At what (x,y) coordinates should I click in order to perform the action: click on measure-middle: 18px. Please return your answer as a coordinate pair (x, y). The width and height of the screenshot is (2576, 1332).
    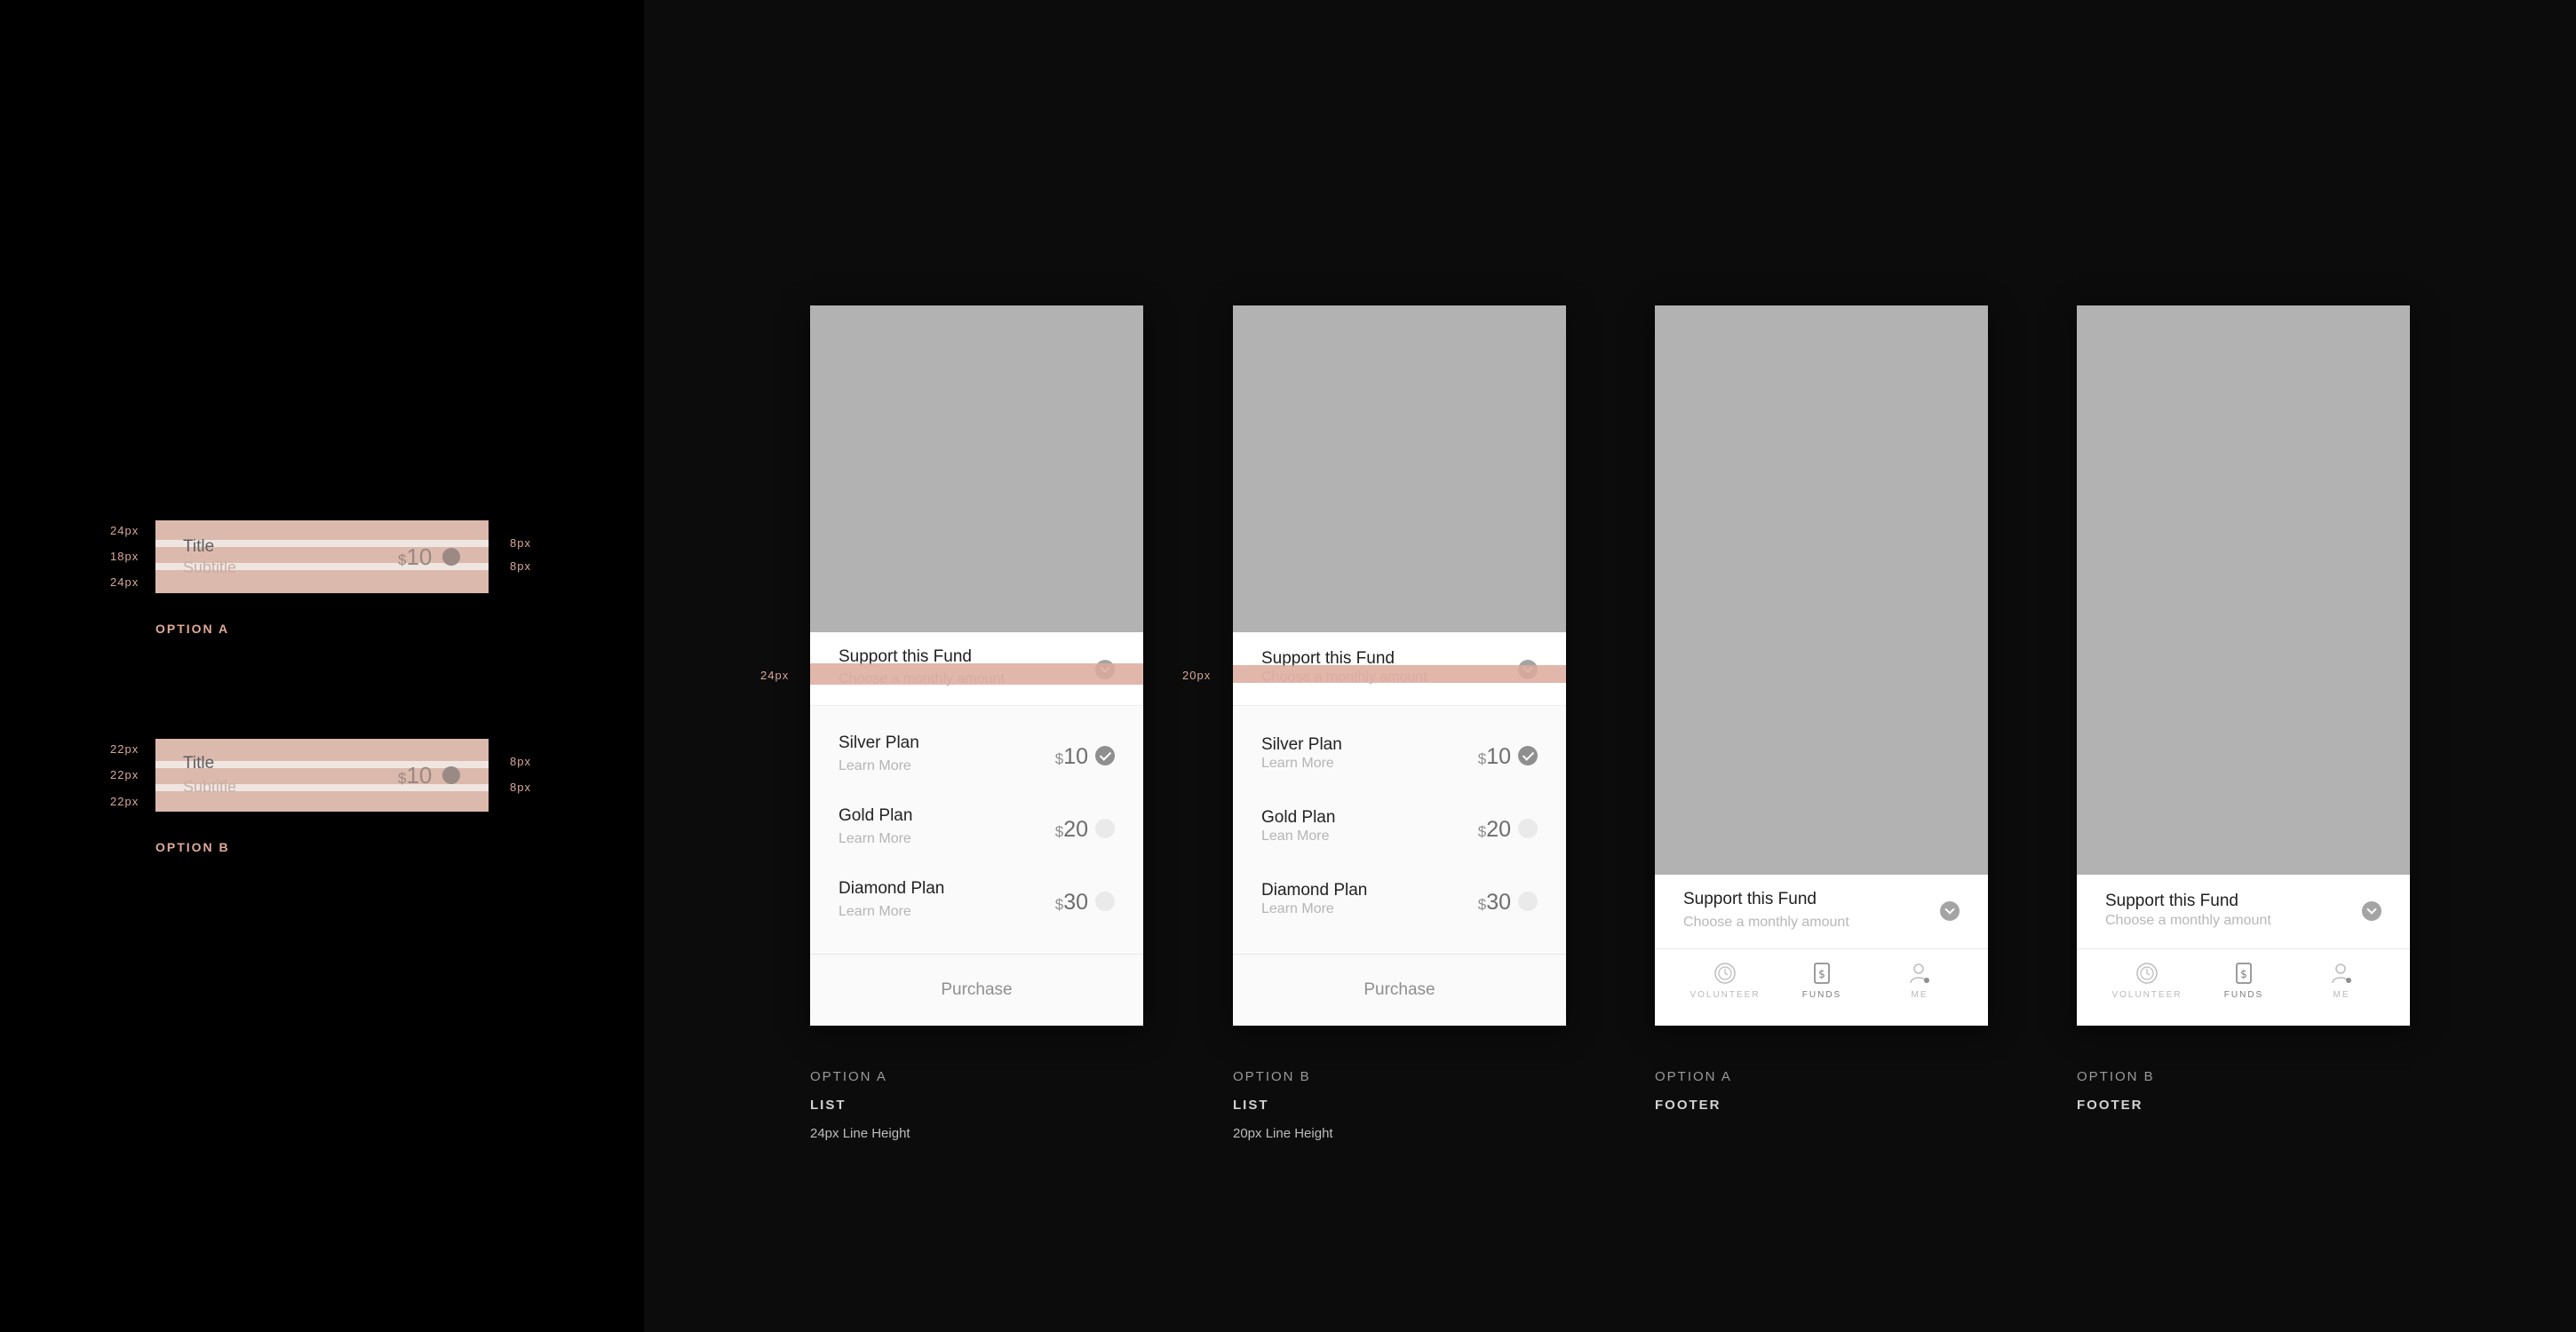
    Looking at the image, I should click on (124, 556).